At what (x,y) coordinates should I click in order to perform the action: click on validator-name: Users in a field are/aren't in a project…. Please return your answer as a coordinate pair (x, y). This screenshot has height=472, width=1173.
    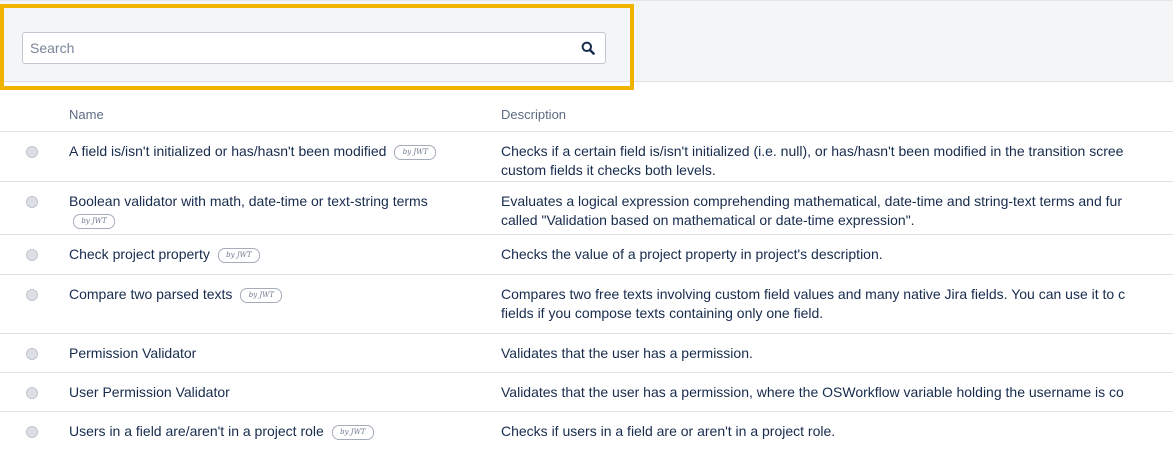
    Looking at the image, I should click on (196, 431).